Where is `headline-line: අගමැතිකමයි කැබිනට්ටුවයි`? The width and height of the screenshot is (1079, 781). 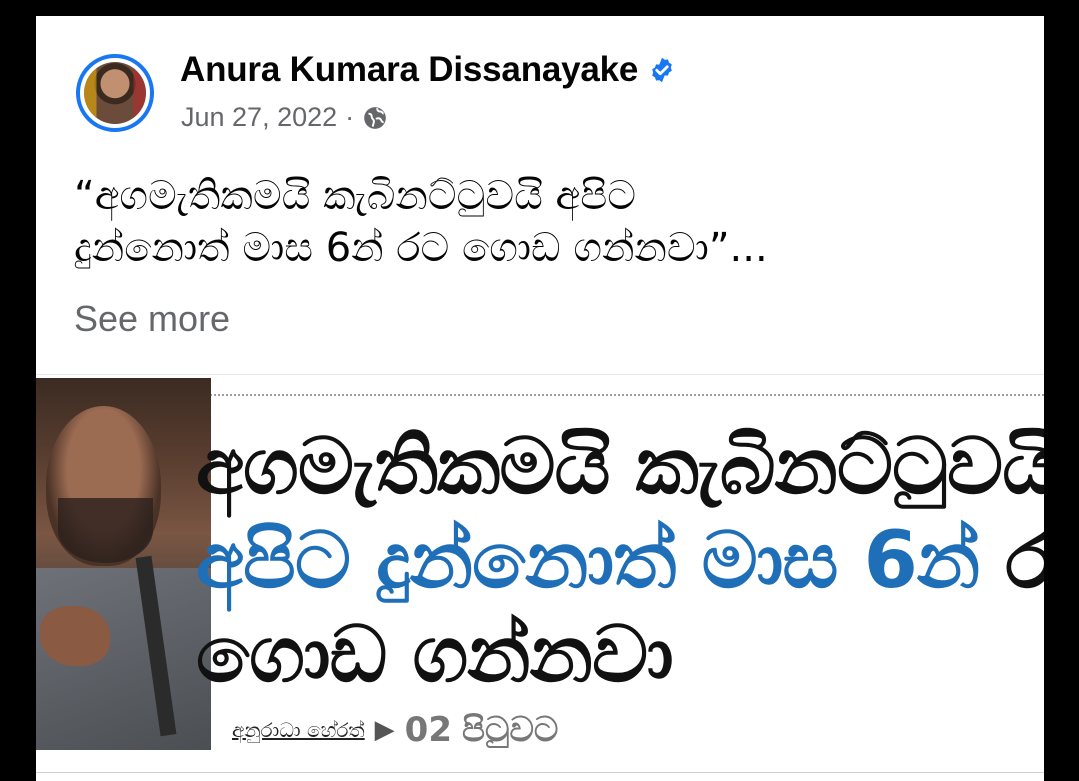
headline-line: අගමැතිකමයි කැබිනට්ටුවයි is located at coordinates (620, 467).